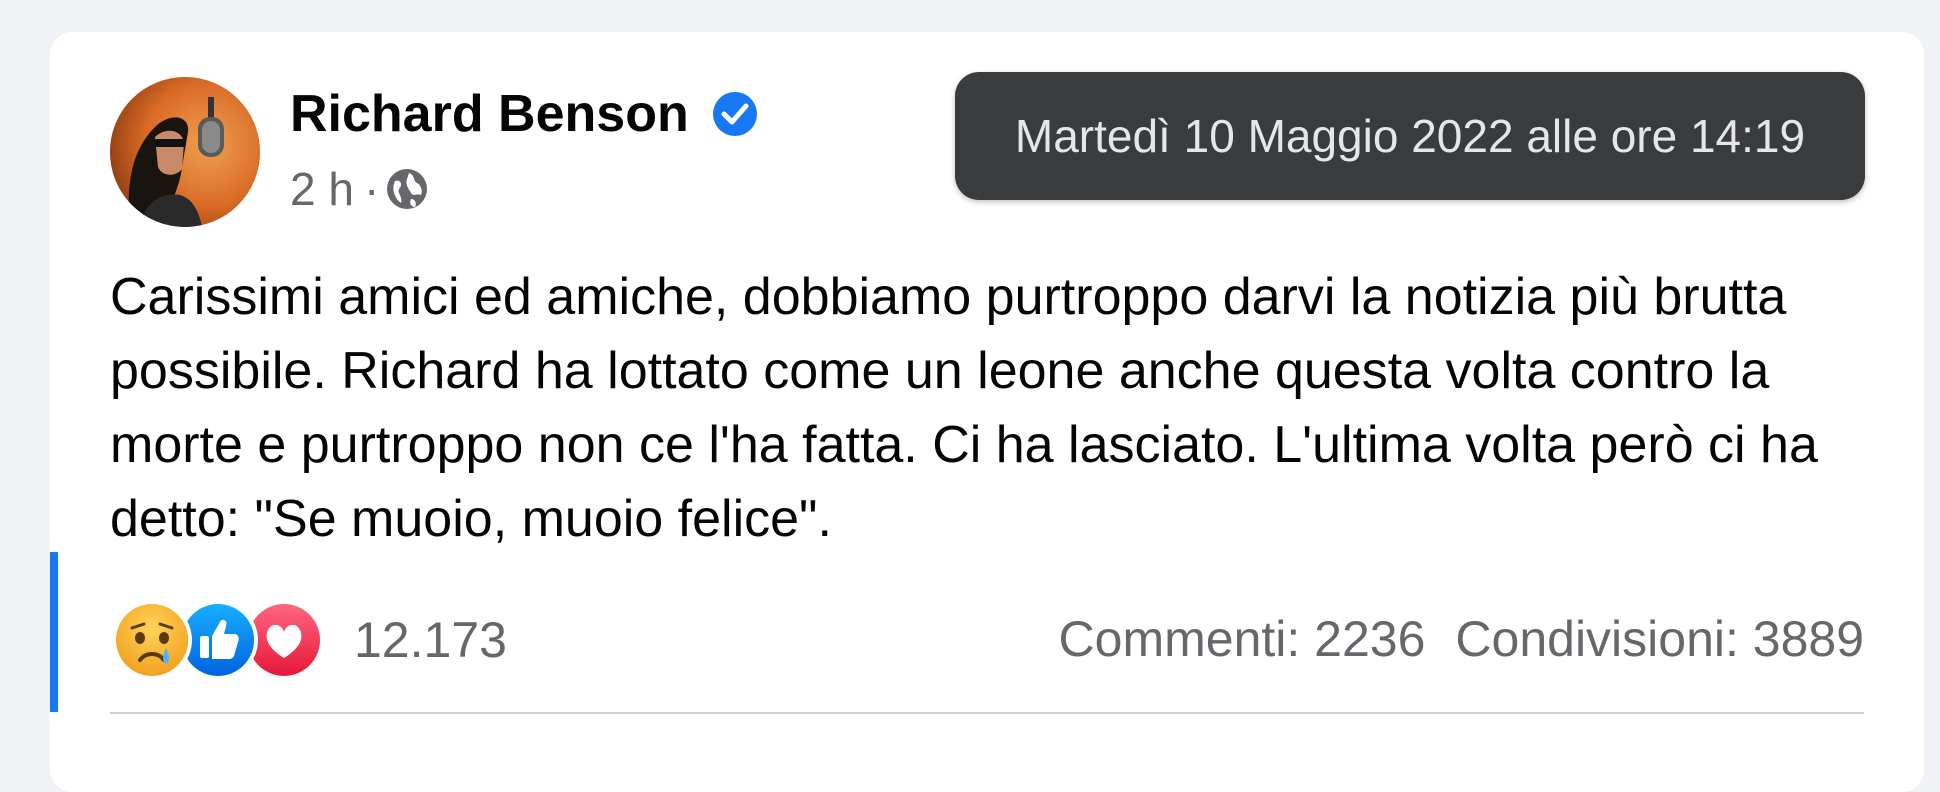  What do you see at coordinates (1242, 639) in the screenshot?
I see `comments-count: Commenti: 2236` at bounding box center [1242, 639].